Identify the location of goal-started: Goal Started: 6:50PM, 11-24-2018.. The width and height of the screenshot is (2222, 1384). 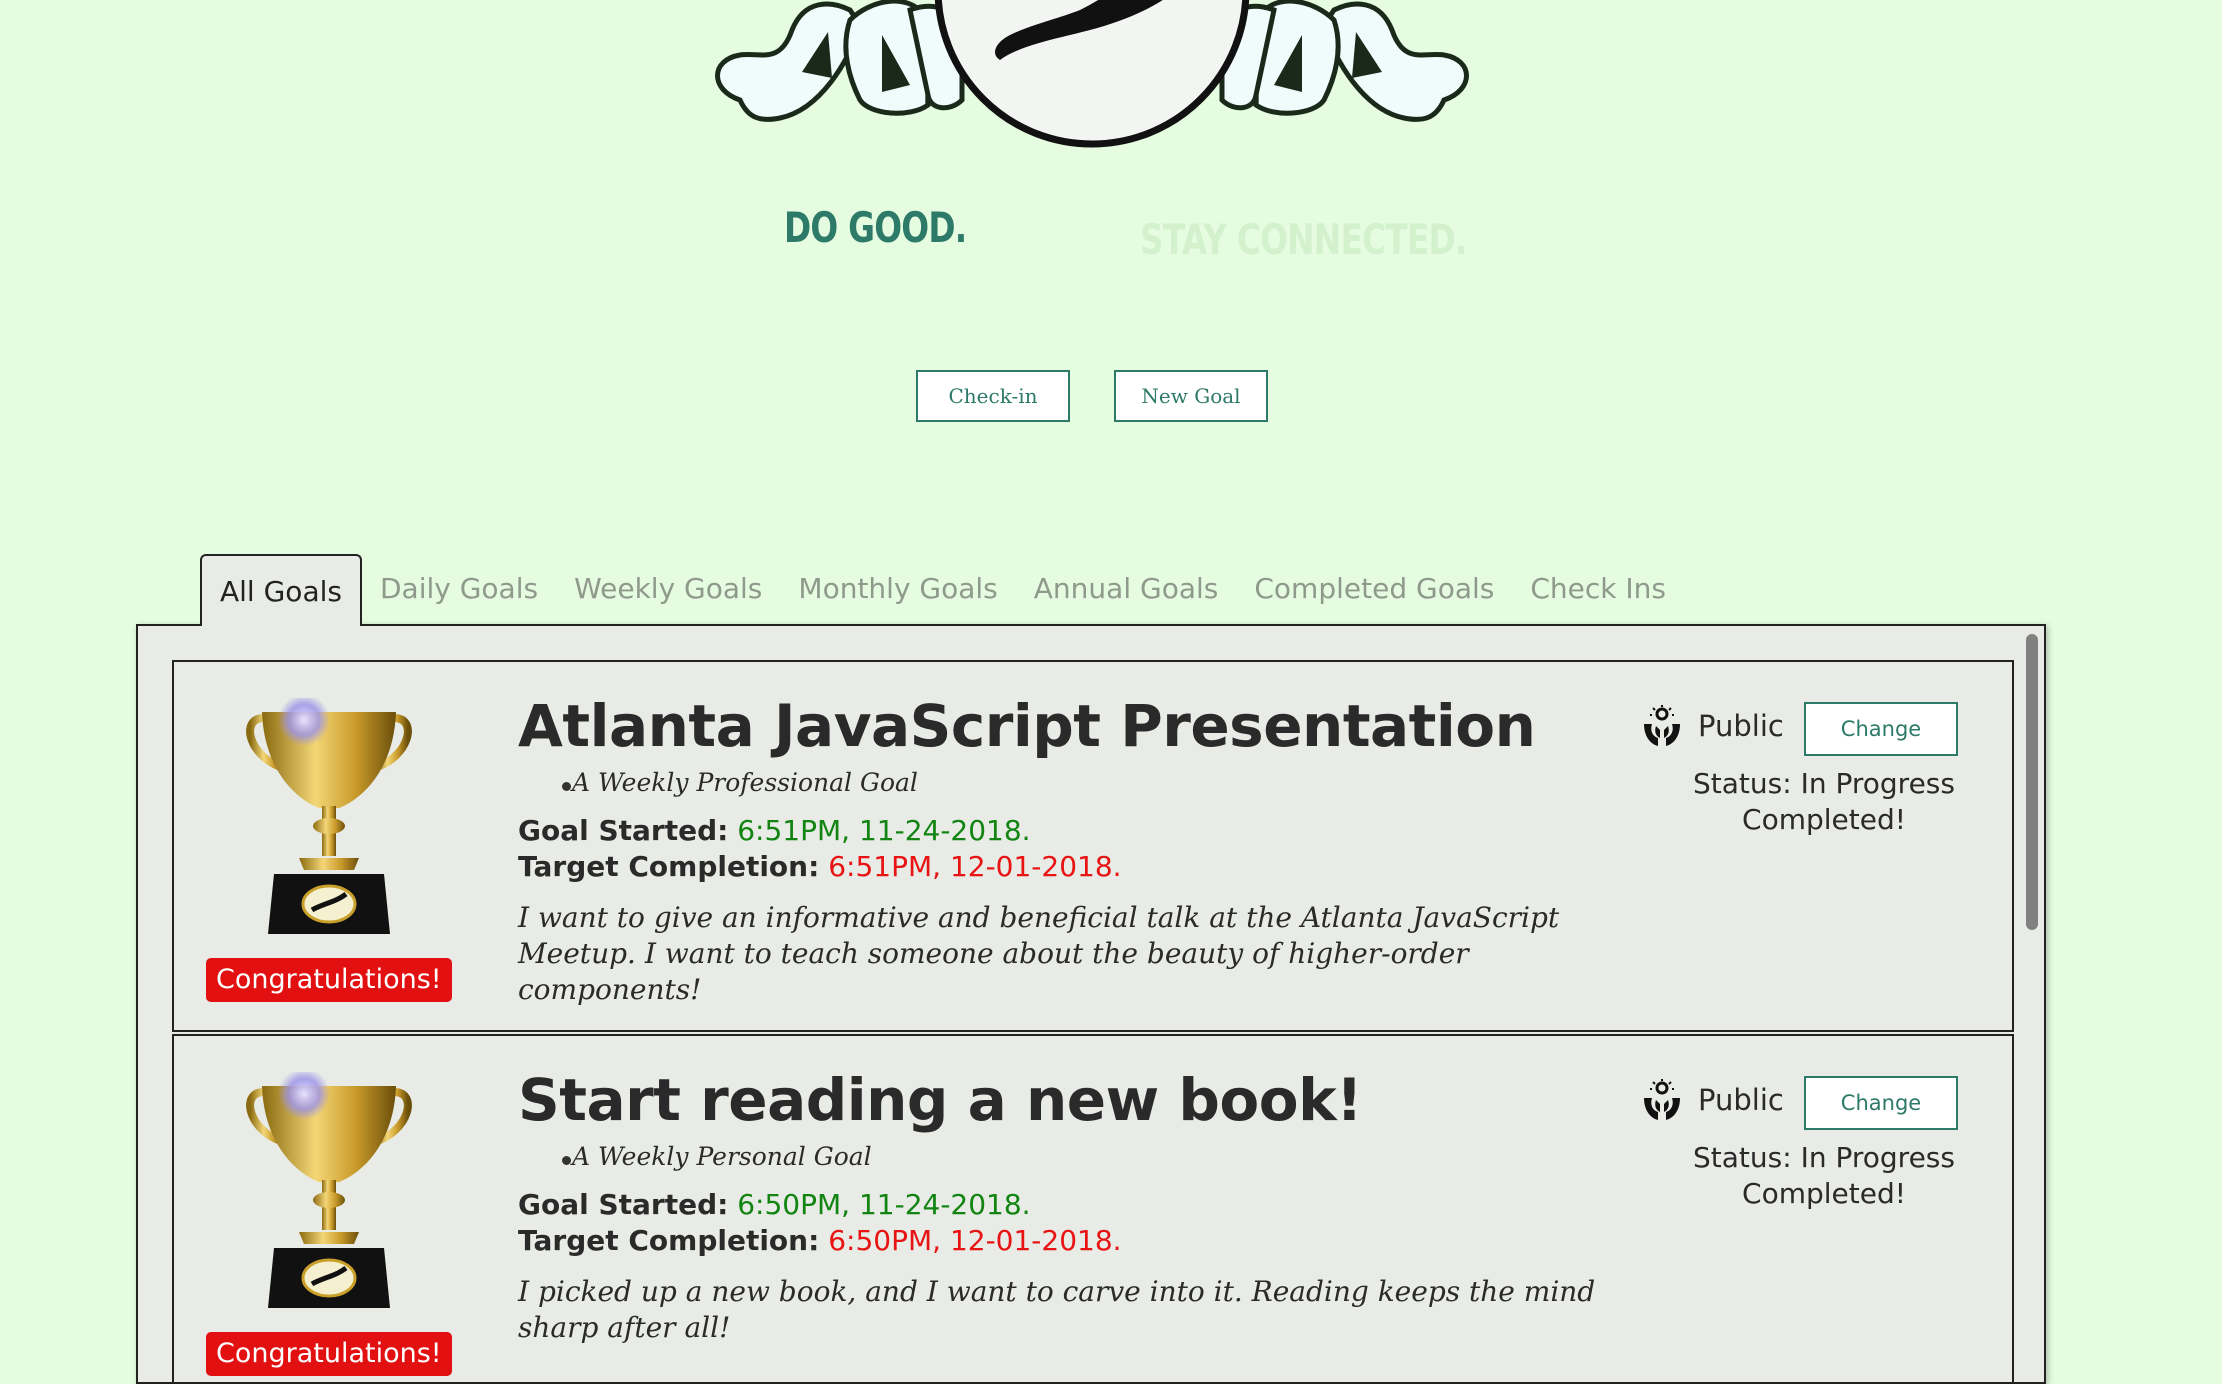
(774, 1204).